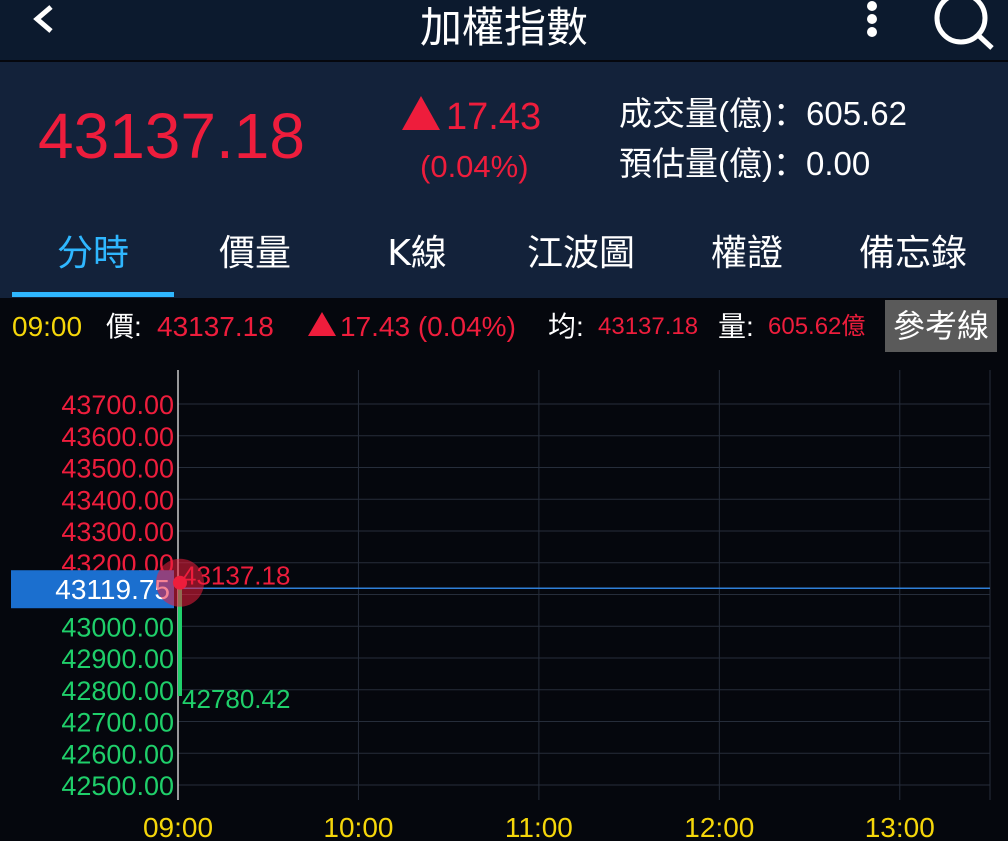 This screenshot has width=1008, height=841. What do you see at coordinates (117, 437) in the screenshot?
I see `y-tick-label: 43600.00` at bounding box center [117, 437].